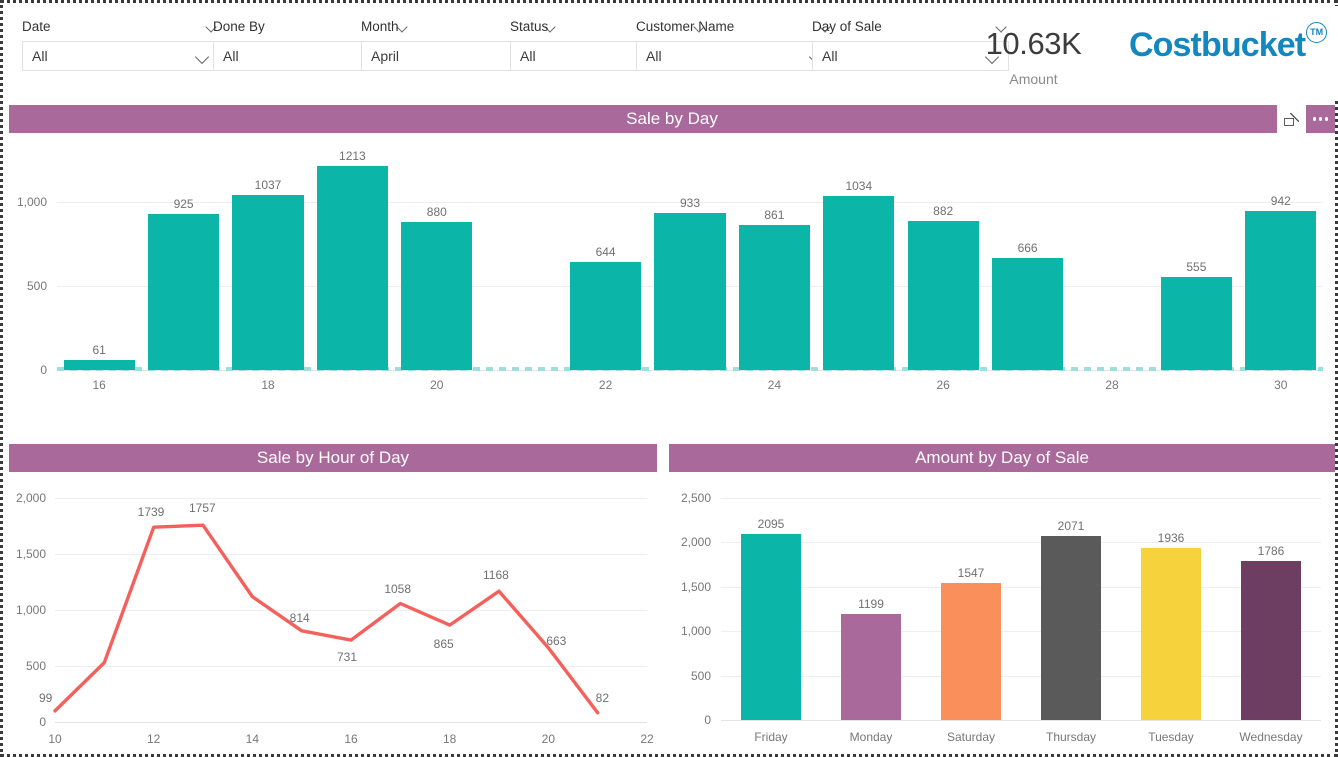 This screenshot has height=757, width=1338. What do you see at coordinates (1071, 737) in the screenshot?
I see `x-axis-tick-label: Thursday` at bounding box center [1071, 737].